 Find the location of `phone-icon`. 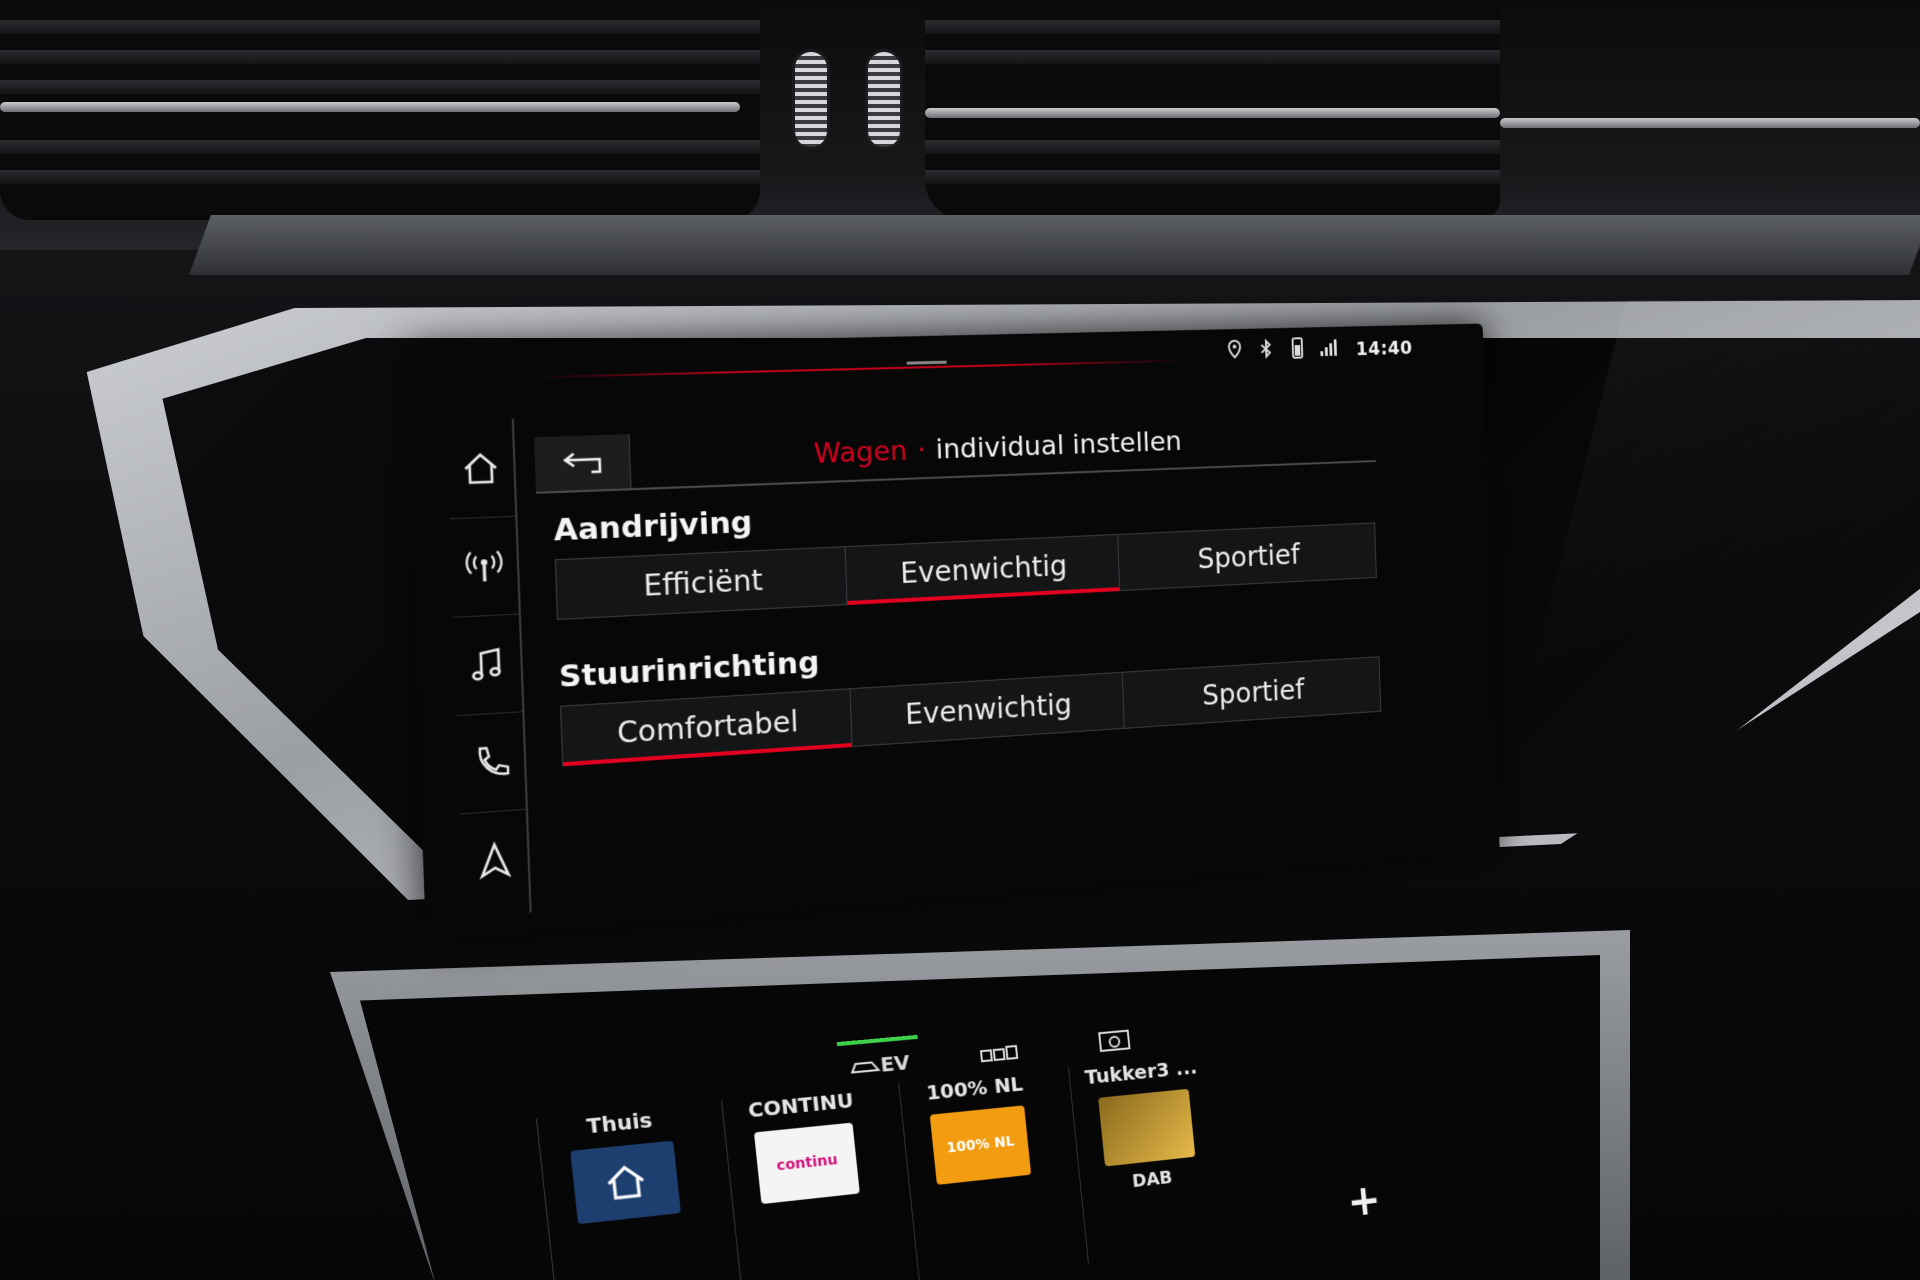

phone-icon is located at coordinates (491, 762).